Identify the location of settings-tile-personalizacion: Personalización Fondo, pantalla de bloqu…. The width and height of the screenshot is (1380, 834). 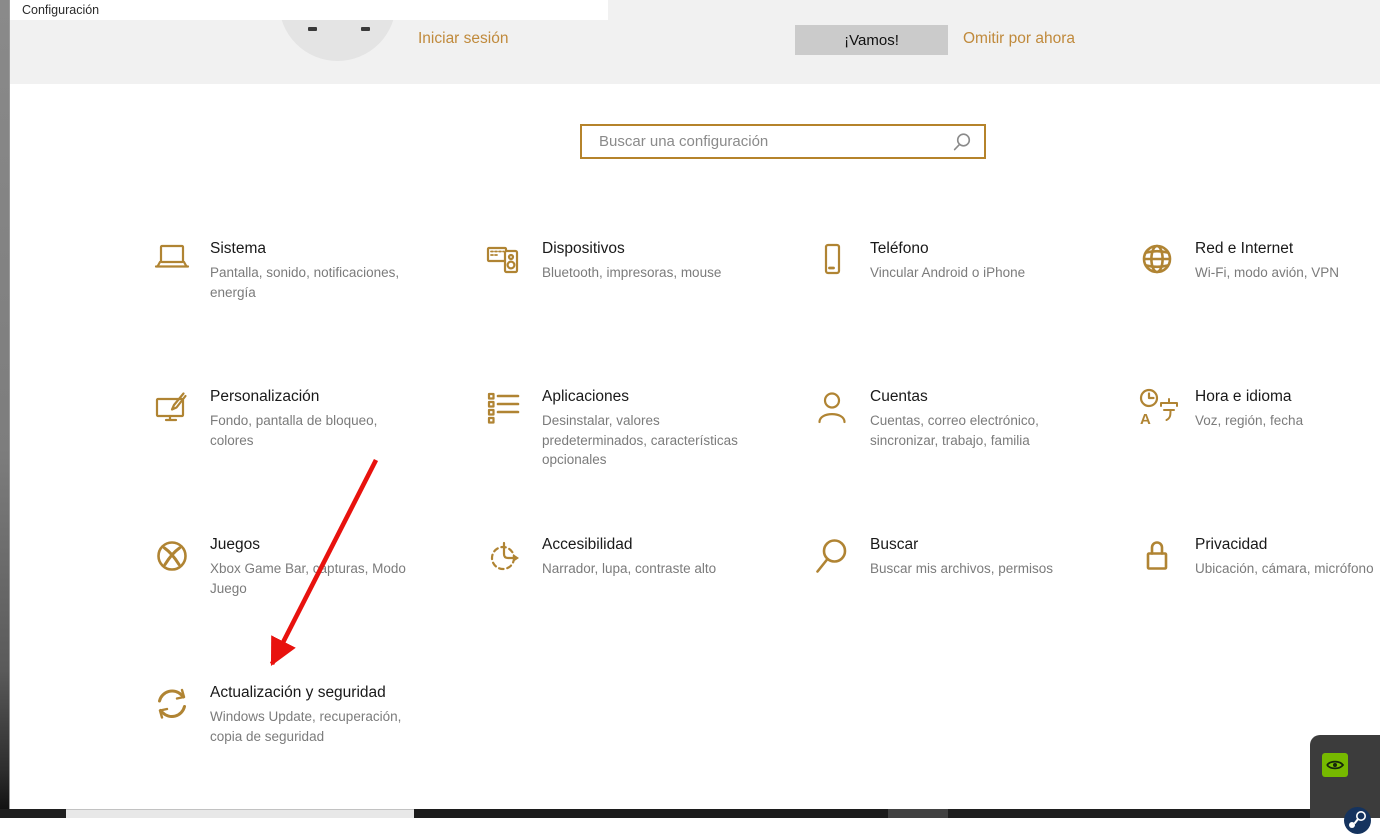
(309, 415).